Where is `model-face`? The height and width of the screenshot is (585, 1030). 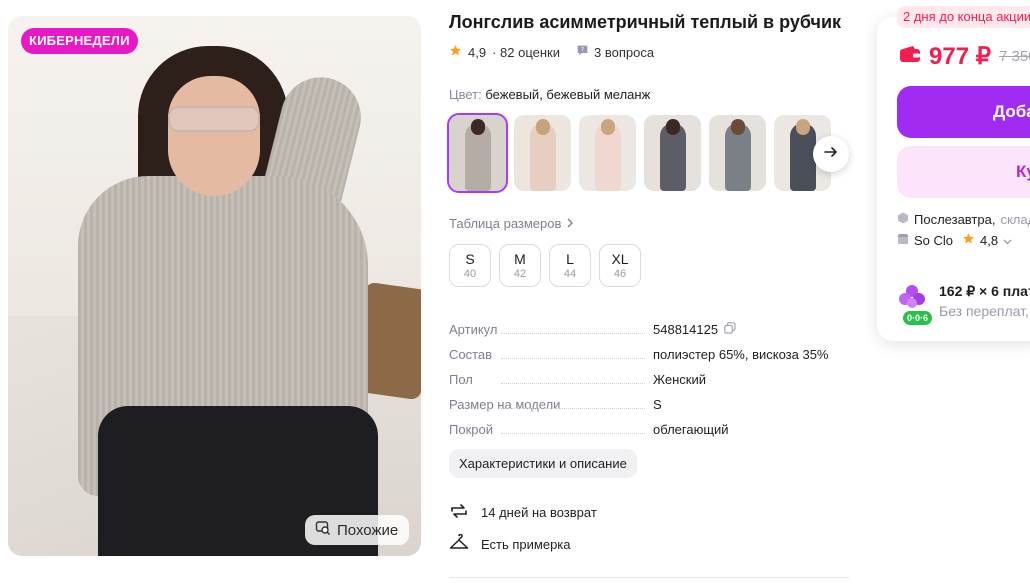
model-face is located at coordinates (214, 136).